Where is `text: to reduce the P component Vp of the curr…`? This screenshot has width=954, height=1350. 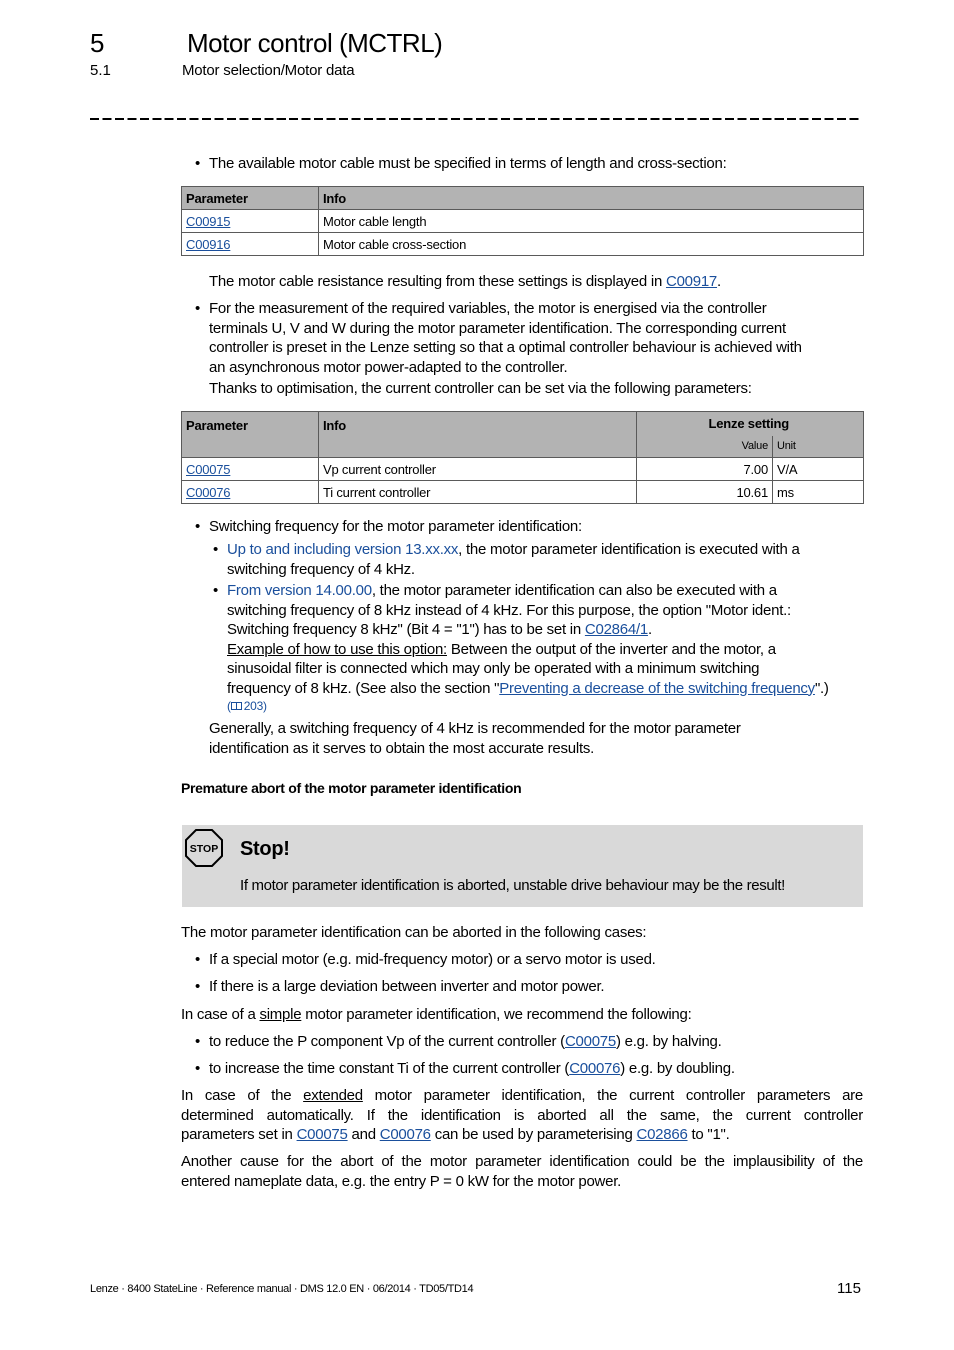
text: to reduce the P component Vp of the curr… is located at coordinates (387, 1041).